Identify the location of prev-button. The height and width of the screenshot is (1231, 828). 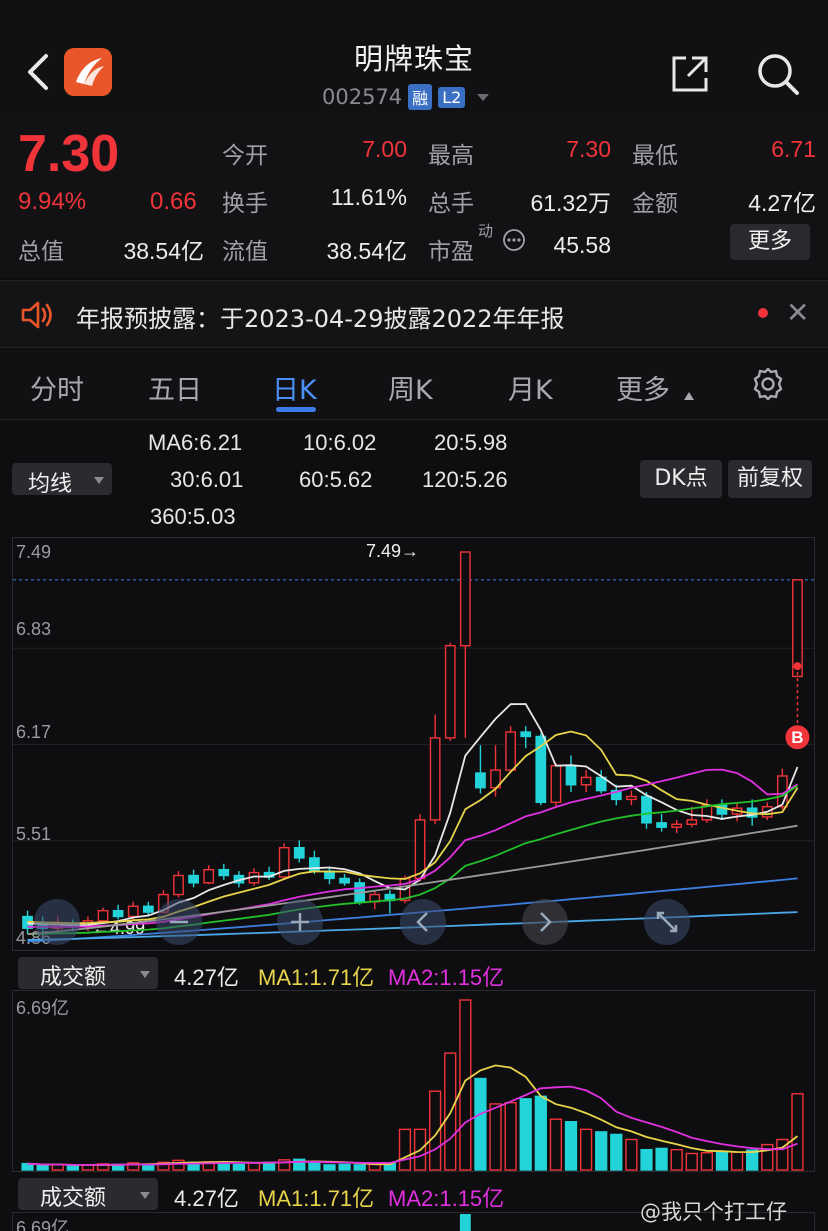
(423, 922).